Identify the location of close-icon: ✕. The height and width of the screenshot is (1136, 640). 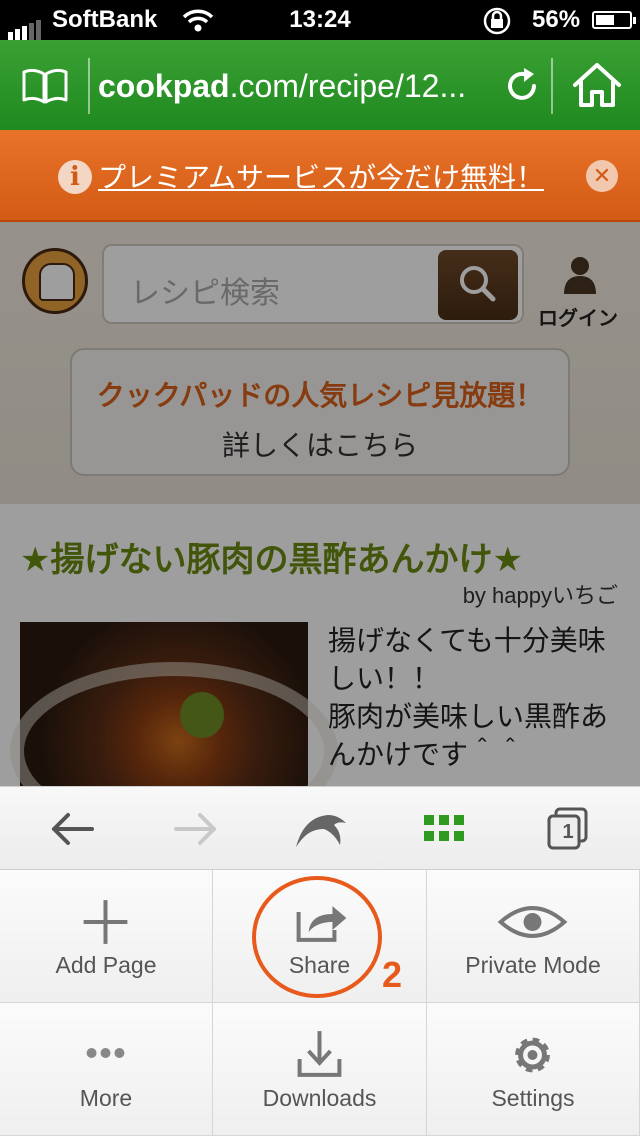
(602, 176).